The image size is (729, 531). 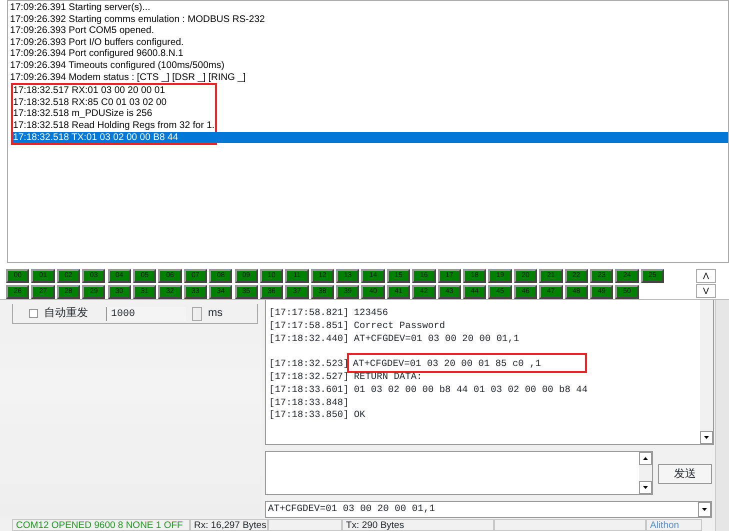 What do you see at coordinates (114, 102) in the screenshot?
I see `log-line: 17:18:32.518 RX:85 C0 01 03 02 00` at bounding box center [114, 102].